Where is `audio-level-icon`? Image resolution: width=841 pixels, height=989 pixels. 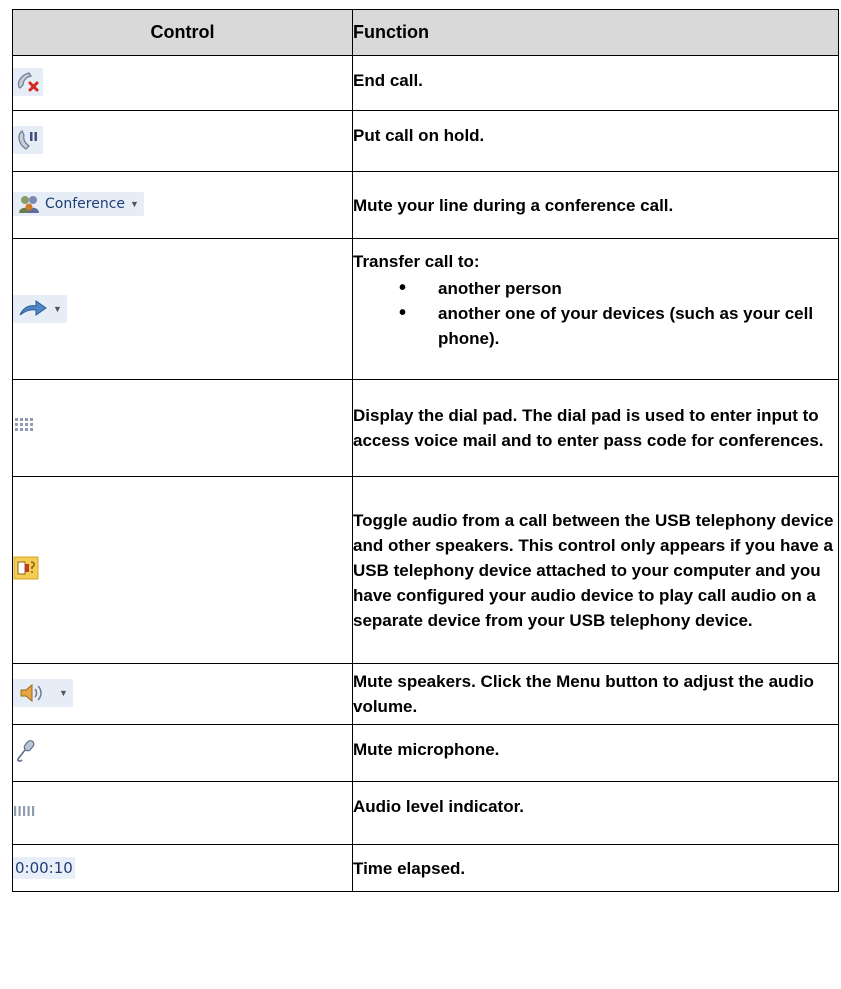
audio-level-icon is located at coordinates (25, 811).